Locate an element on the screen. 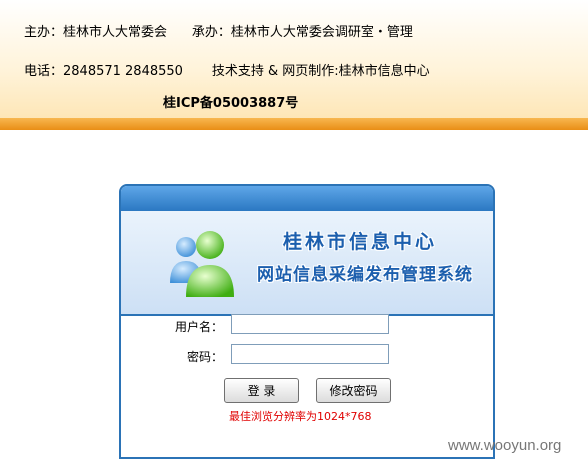 The image size is (588, 462). username-input is located at coordinates (310, 324).